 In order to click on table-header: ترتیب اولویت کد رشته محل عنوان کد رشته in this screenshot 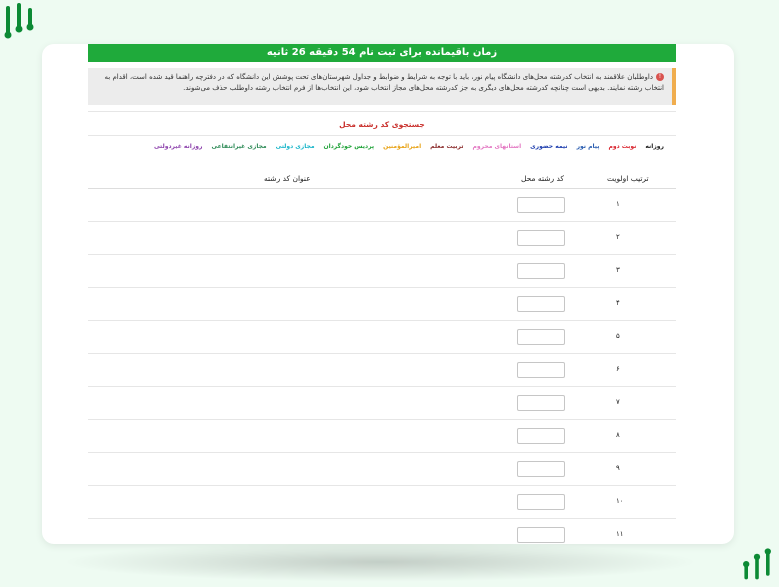, I will do `click(382, 179)`.